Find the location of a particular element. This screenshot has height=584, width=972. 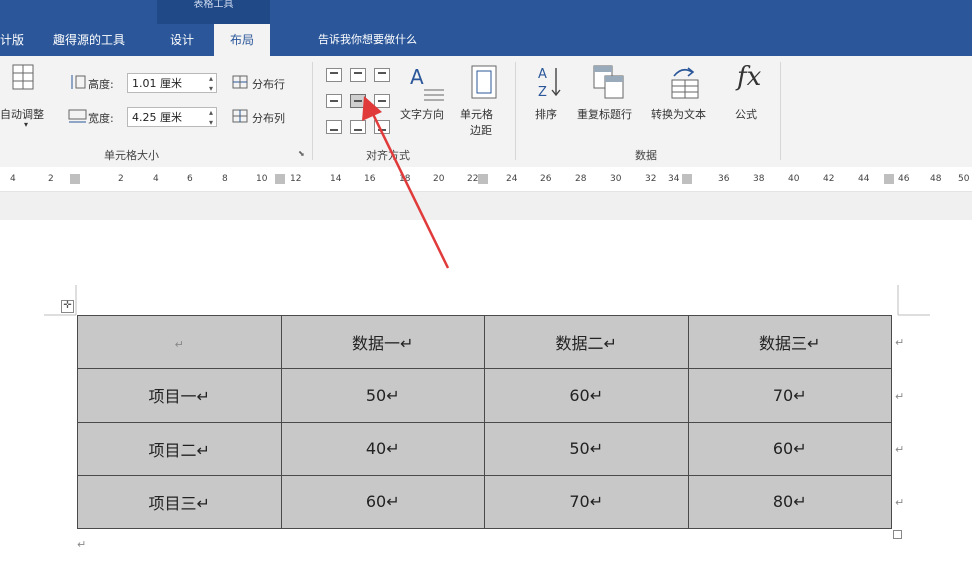

paragraph-mark: ↵ is located at coordinates (82, 544).